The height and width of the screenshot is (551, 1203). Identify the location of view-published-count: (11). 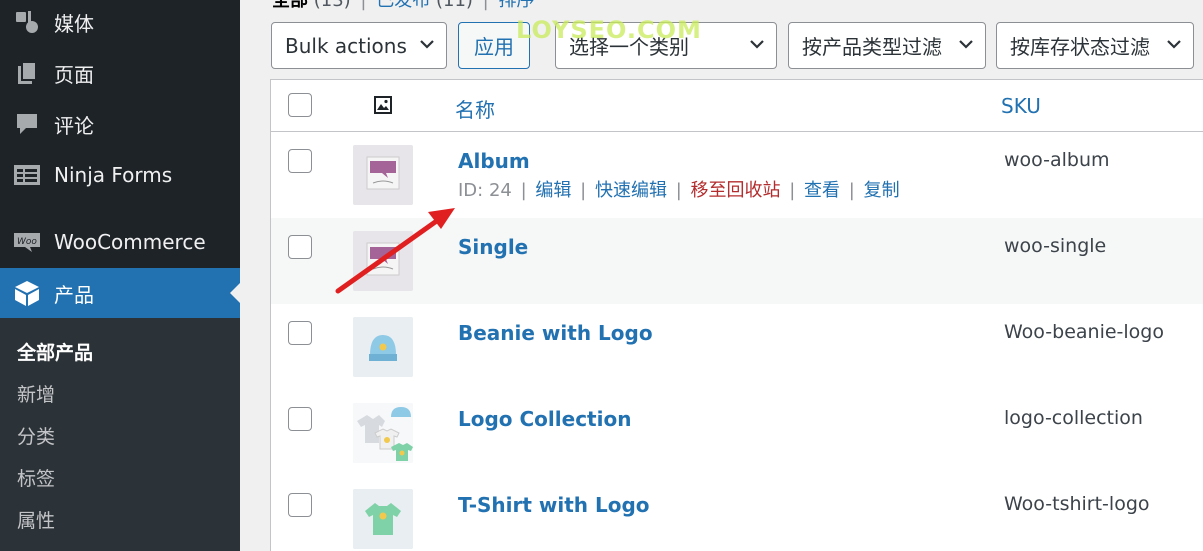
(454, 5).